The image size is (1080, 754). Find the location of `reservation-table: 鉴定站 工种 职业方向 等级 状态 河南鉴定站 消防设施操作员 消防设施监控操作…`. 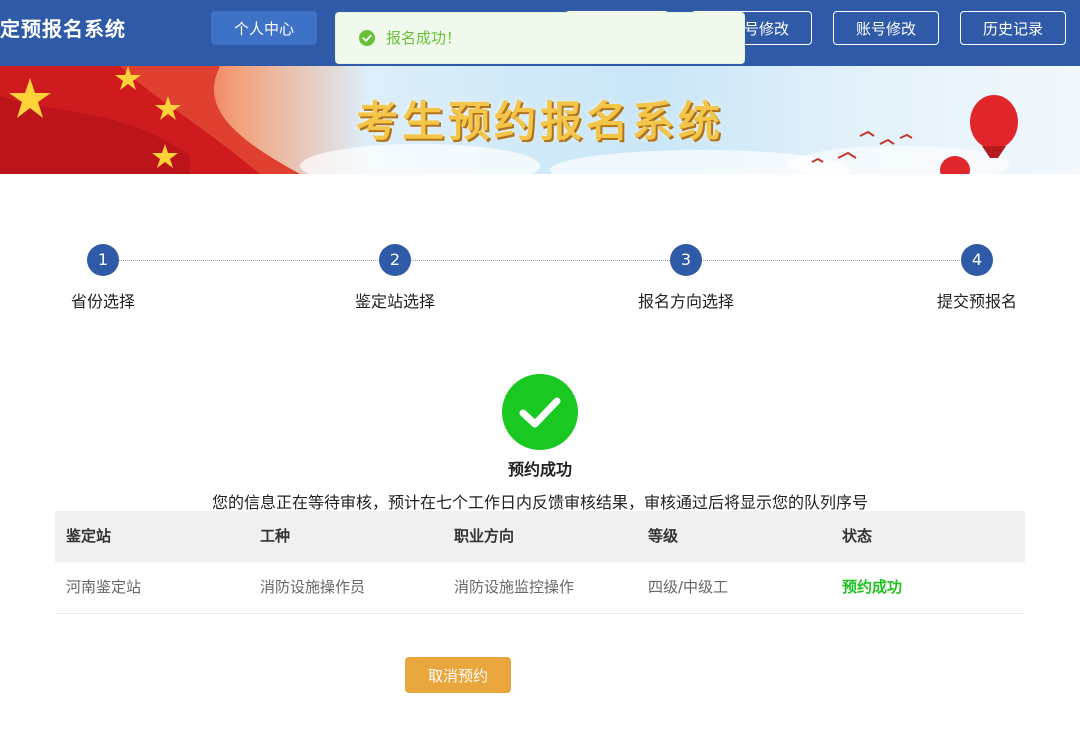

reservation-table: 鉴定站 工种 职业方向 等级 状态 河南鉴定站 消防设施操作员 消防设施监控操作… is located at coordinates (540, 562).